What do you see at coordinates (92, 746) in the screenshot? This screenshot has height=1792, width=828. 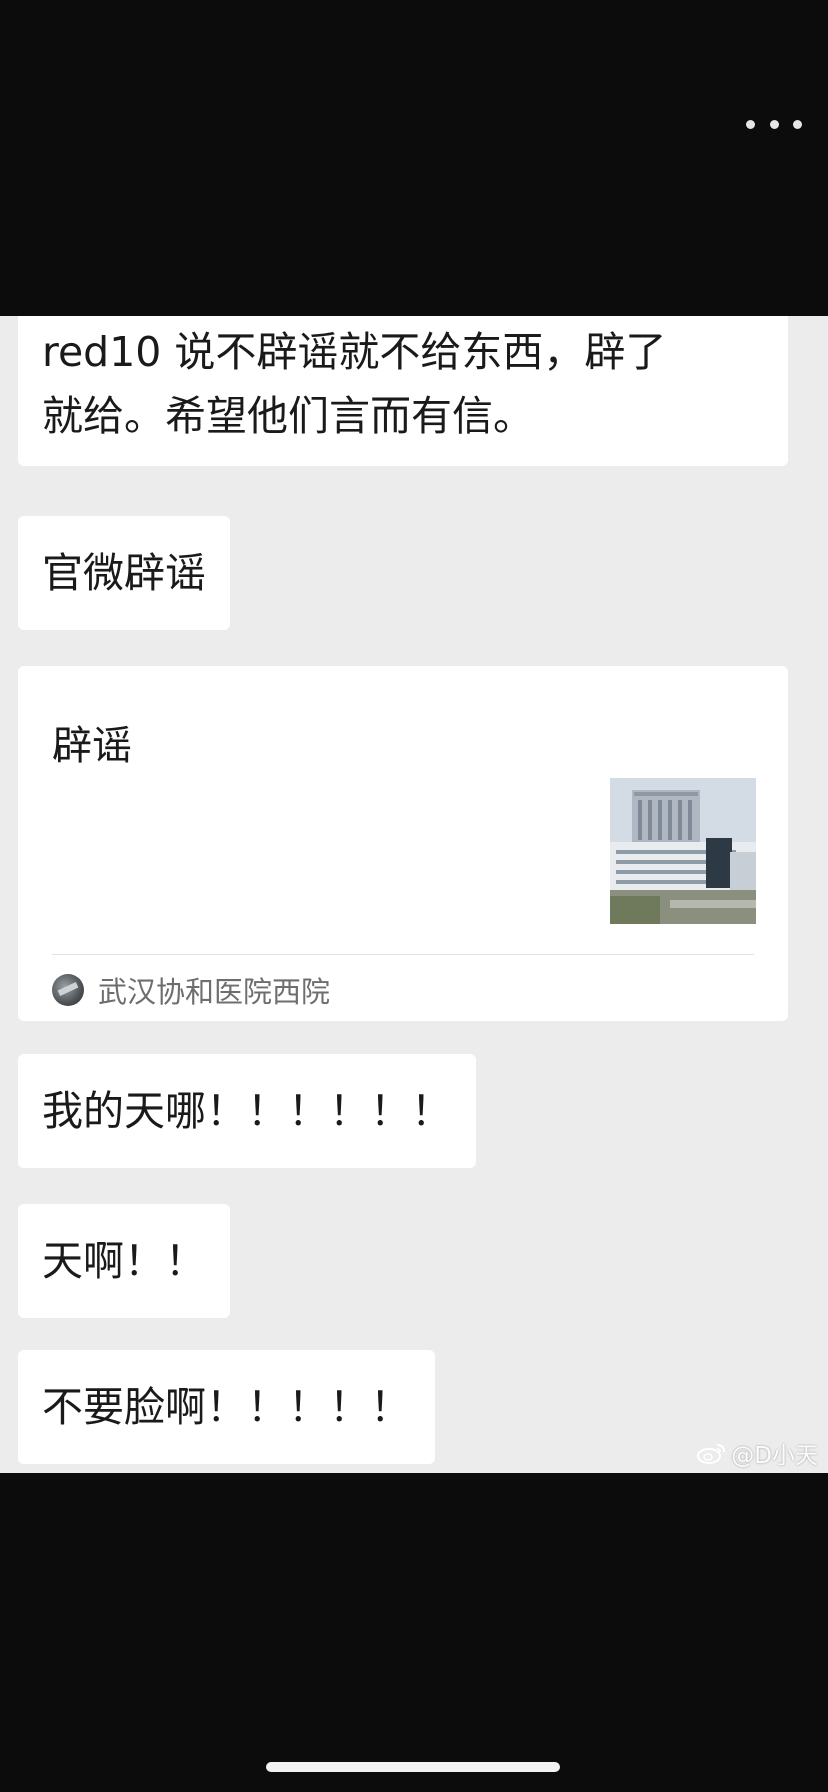 I see `article-title: 辟谣` at bounding box center [92, 746].